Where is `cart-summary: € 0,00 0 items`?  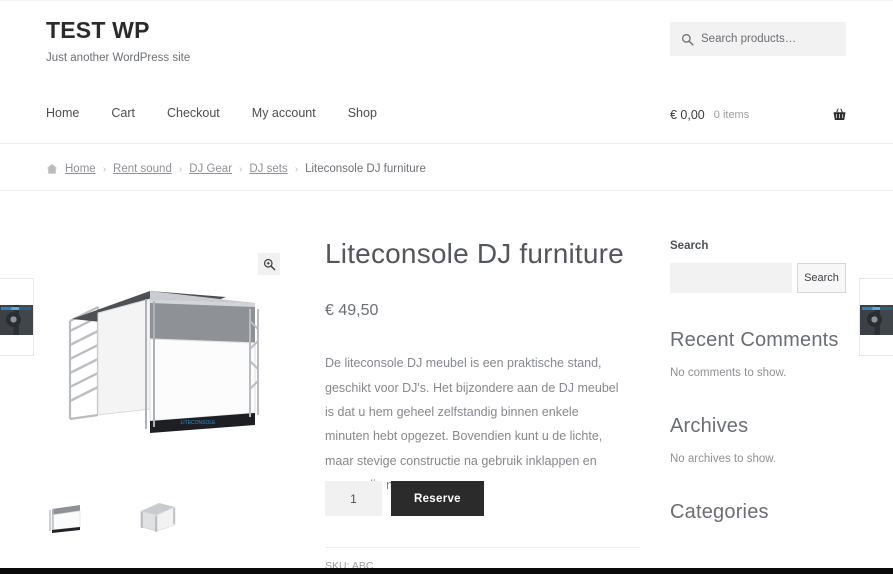
cart-summary: € 0,00 0 items is located at coordinates (758, 114).